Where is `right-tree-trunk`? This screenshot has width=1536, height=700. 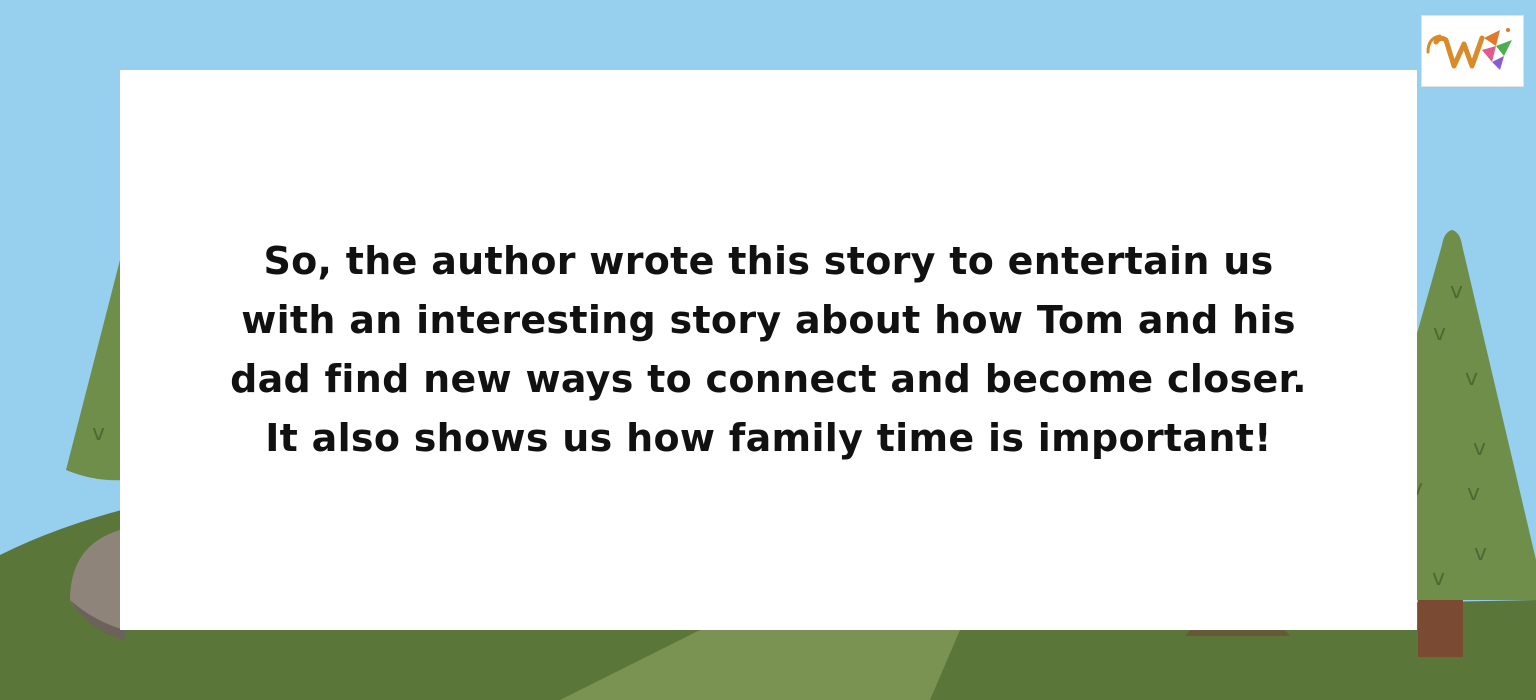 right-tree-trunk is located at coordinates (1440, 626).